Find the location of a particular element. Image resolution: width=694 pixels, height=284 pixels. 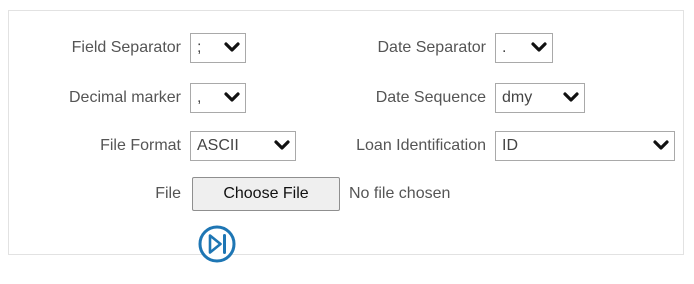

skip-next-icon is located at coordinates (217, 244).